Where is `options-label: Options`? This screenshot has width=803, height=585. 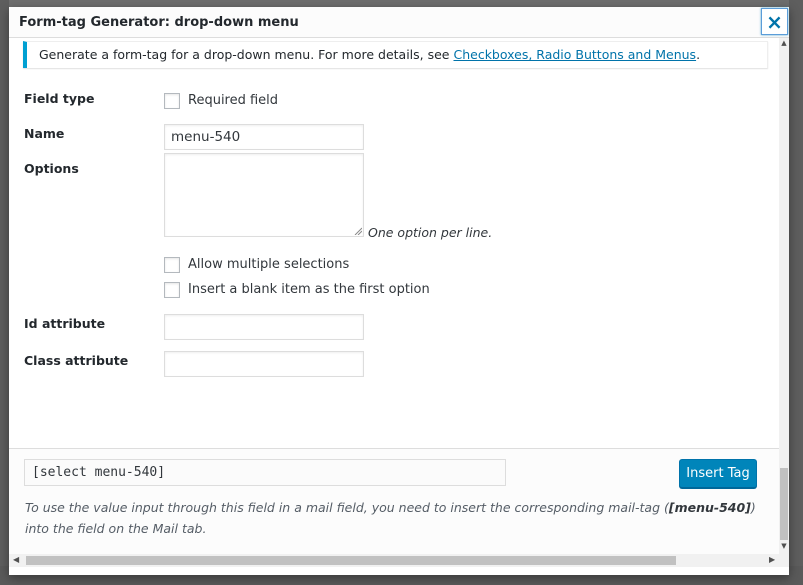
options-label: Options is located at coordinates (51, 168).